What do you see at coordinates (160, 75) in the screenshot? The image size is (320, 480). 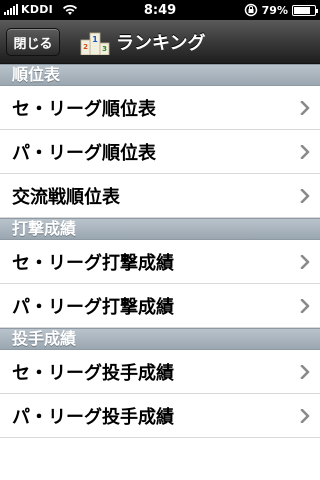 I see `section-header-standings: 順位表` at bounding box center [160, 75].